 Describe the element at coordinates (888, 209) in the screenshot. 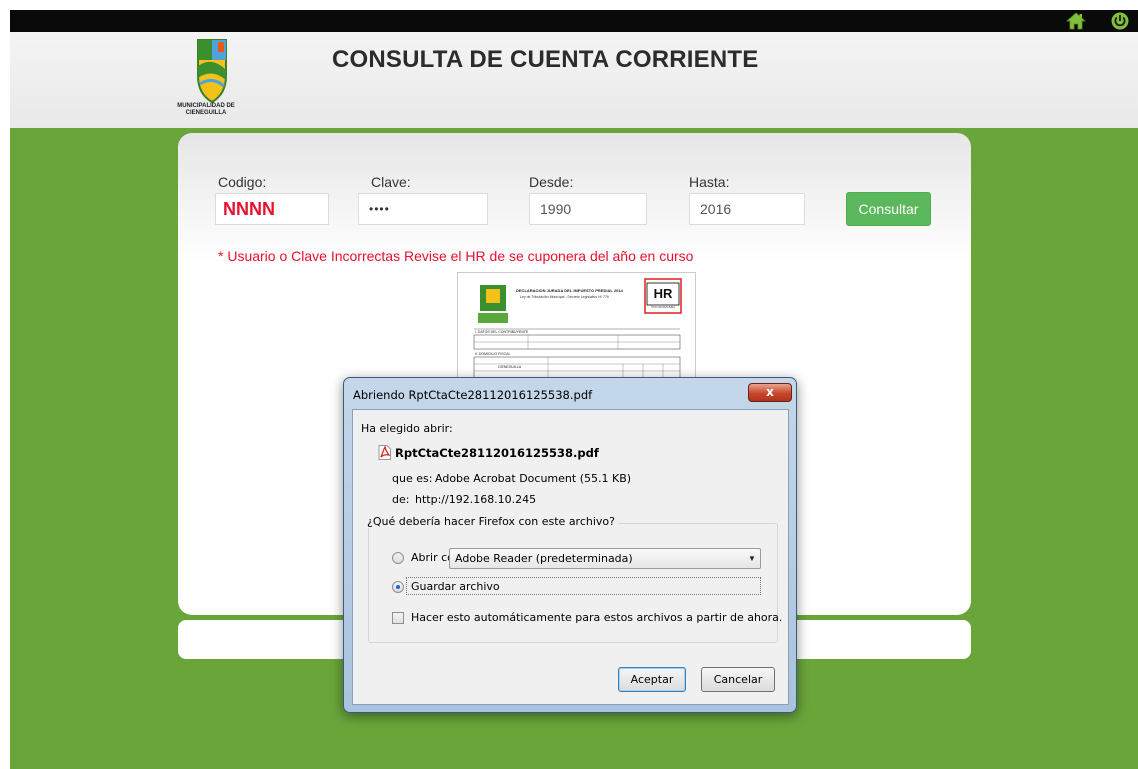

I see `consultar-button: Consultar` at that location.